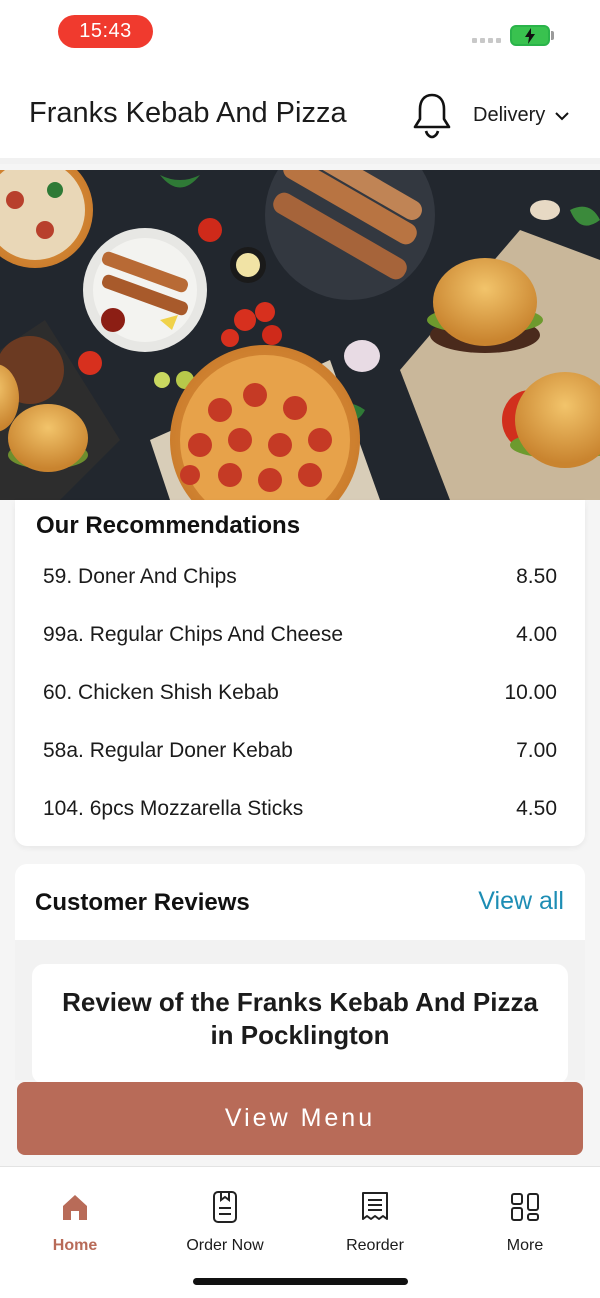 Image resolution: width=600 pixels, height=1298 pixels. Describe the element at coordinates (509, 115) in the screenshot. I see `delivery-mode-label: Delivery` at that location.